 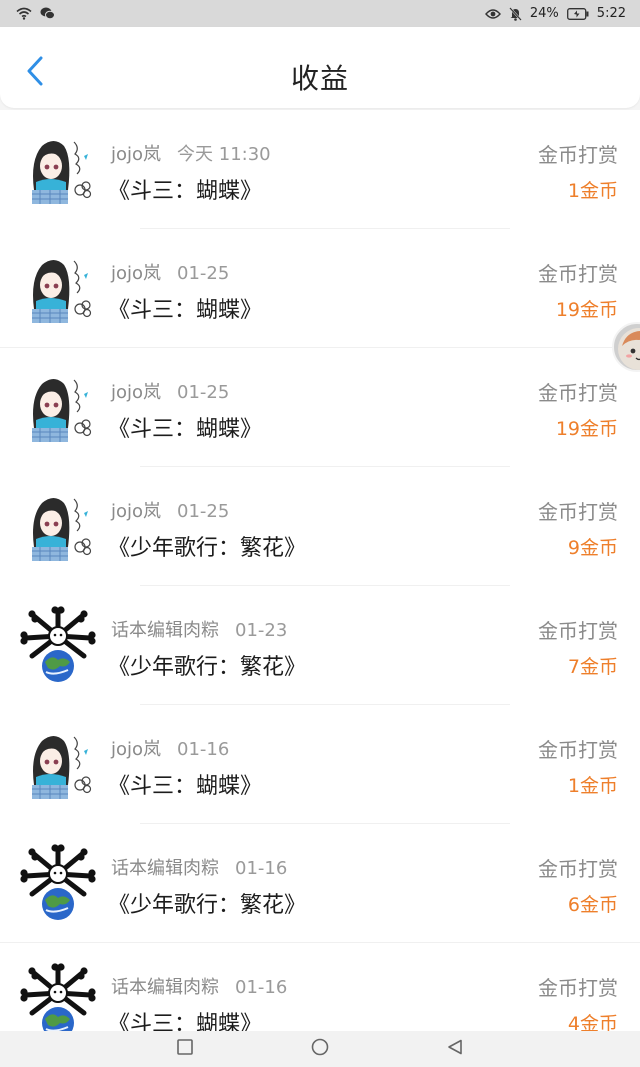 I want to click on record-time: 01-23, so click(x=261, y=630).